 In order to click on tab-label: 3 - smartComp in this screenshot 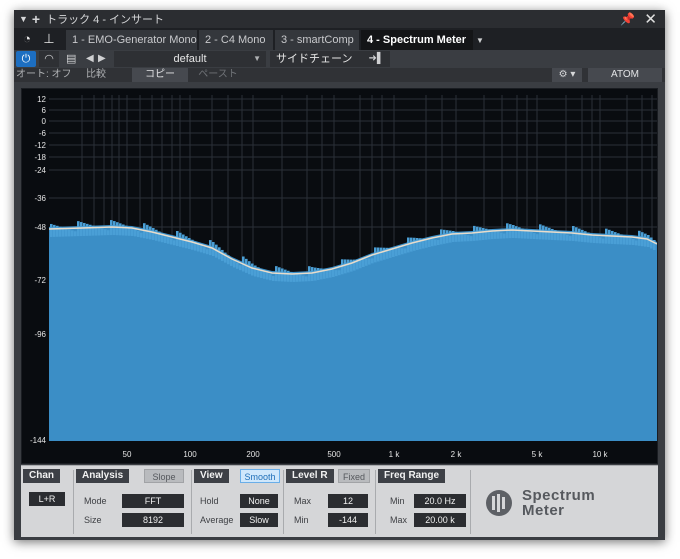, I will do `click(317, 40)`.